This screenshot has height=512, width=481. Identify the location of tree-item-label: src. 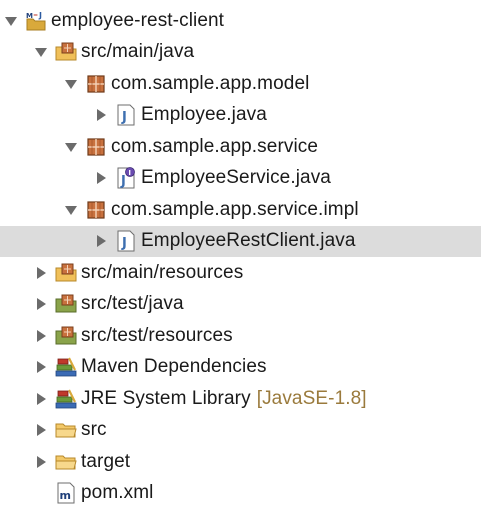
(94, 430).